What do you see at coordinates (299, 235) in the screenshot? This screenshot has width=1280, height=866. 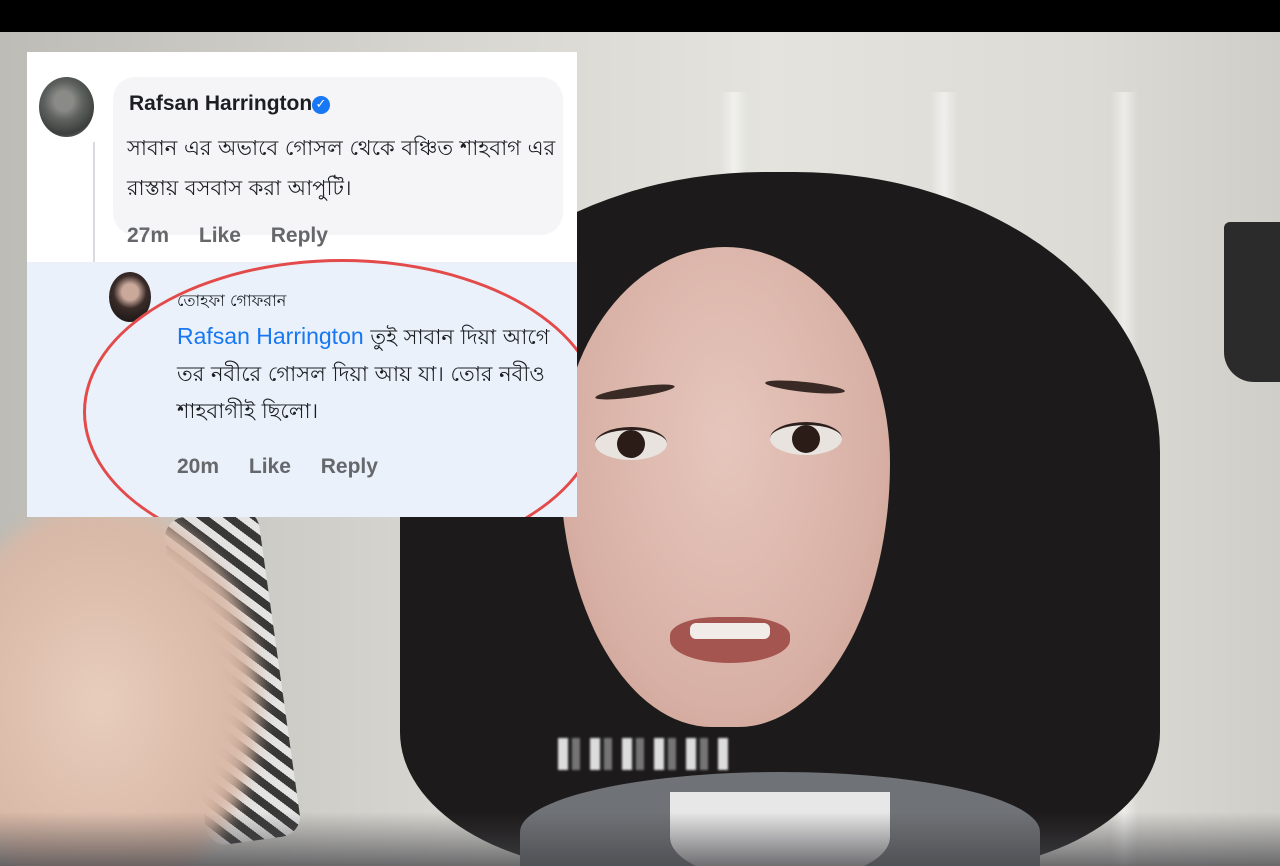 I see `reply-button: Reply` at bounding box center [299, 235].